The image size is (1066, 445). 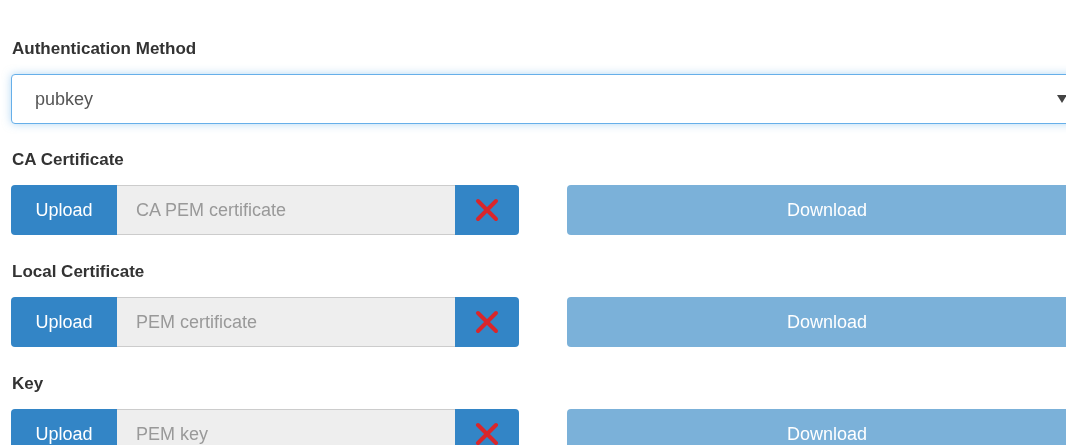 I want to click on field-label: CA Certificate, so click(x=67, y=159).